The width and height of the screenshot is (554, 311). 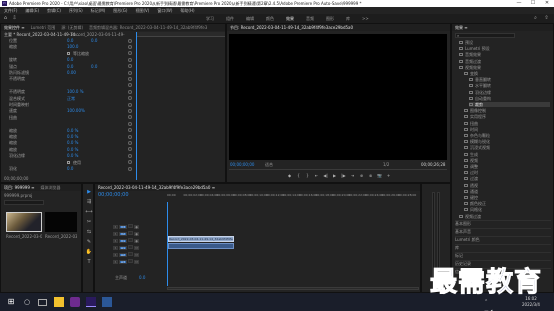 What do you see at coordinates (89, 262) in the screenshot?
I see `tool-icon: T` at bounding box center [89, 262].